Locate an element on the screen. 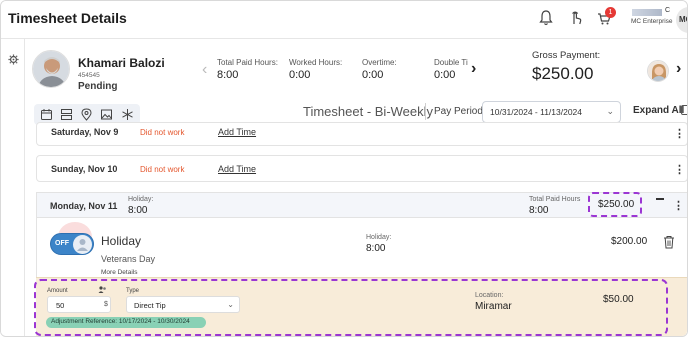 This screenshot has height=337, width=688. pay-period-select: 10/31/2024 - 11/13/2024 ⌄ is located at coordinates (551, 112).